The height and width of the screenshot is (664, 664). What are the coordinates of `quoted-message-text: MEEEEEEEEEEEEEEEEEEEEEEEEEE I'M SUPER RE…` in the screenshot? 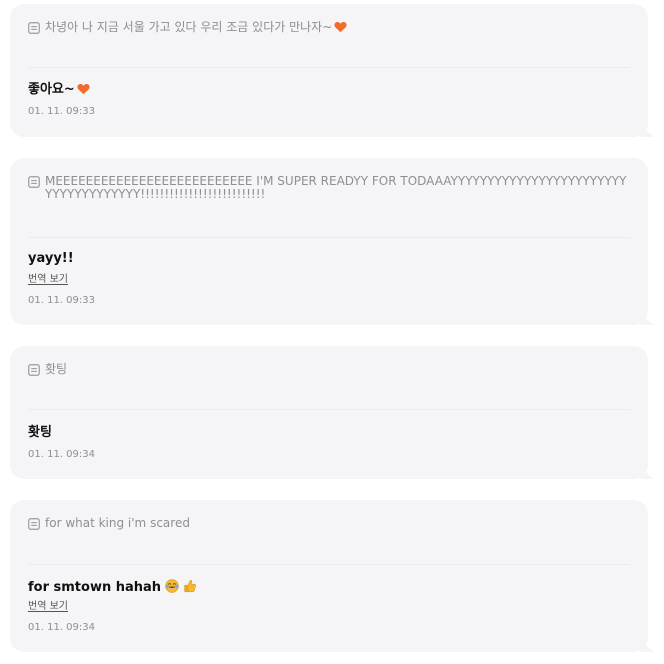 It's located at (336, 187).